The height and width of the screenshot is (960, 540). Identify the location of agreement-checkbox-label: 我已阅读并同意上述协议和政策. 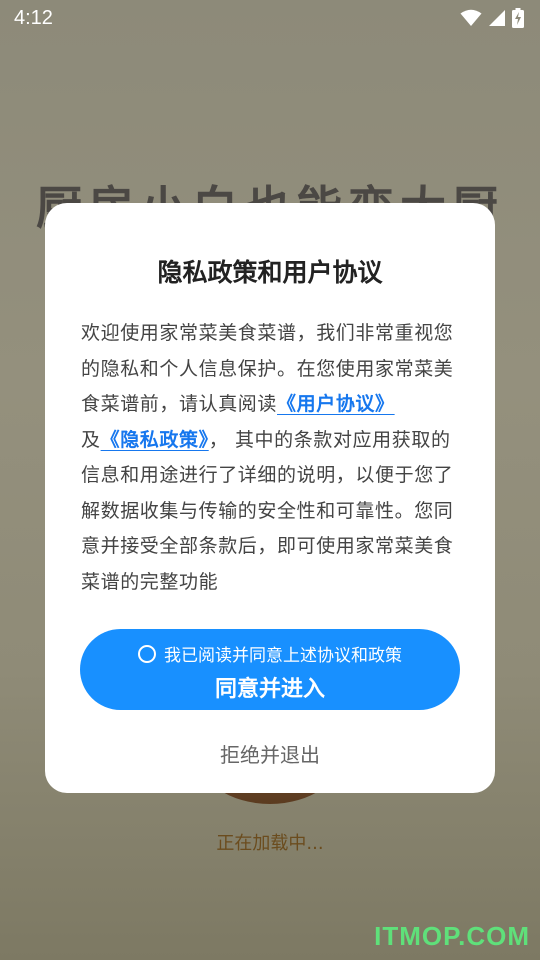
(283, 656).